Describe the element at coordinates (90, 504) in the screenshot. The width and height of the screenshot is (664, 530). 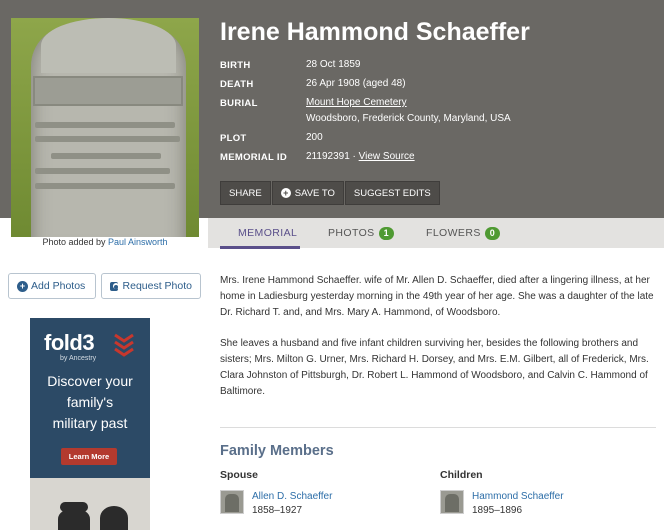
I see `ad-photo` at that location.